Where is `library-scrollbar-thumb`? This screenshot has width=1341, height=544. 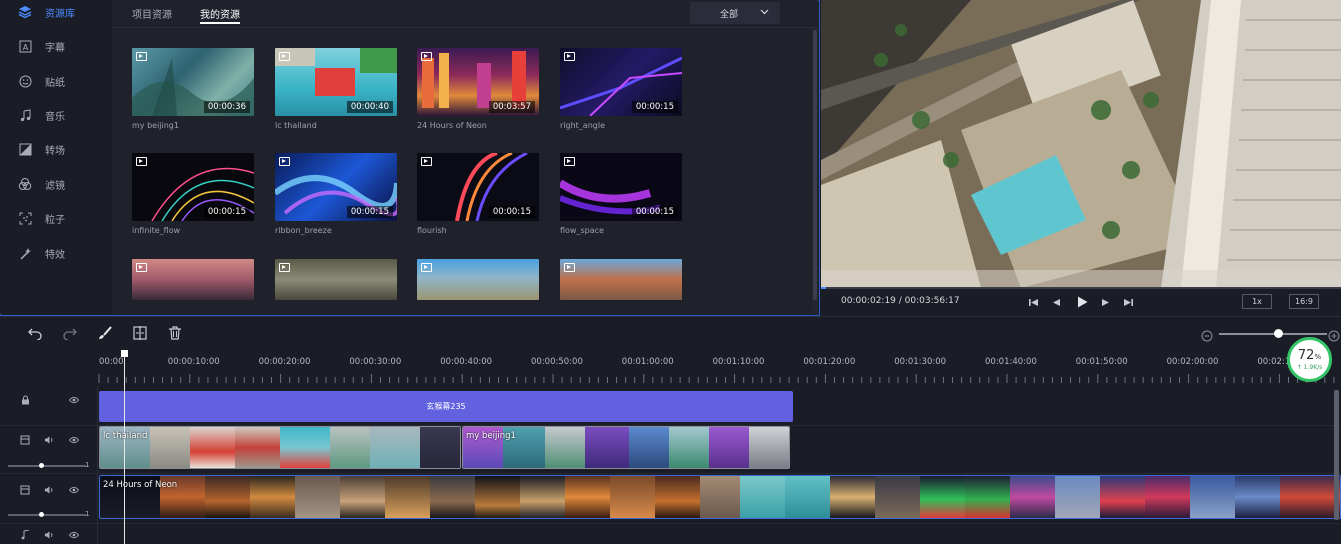
library-scrollbar-thumb is located at coordinates (815, 165).